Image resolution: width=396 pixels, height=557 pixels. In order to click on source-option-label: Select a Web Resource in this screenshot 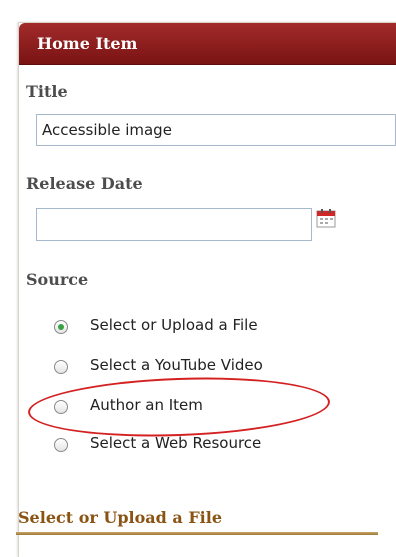, I will do `click(175, 443)`.